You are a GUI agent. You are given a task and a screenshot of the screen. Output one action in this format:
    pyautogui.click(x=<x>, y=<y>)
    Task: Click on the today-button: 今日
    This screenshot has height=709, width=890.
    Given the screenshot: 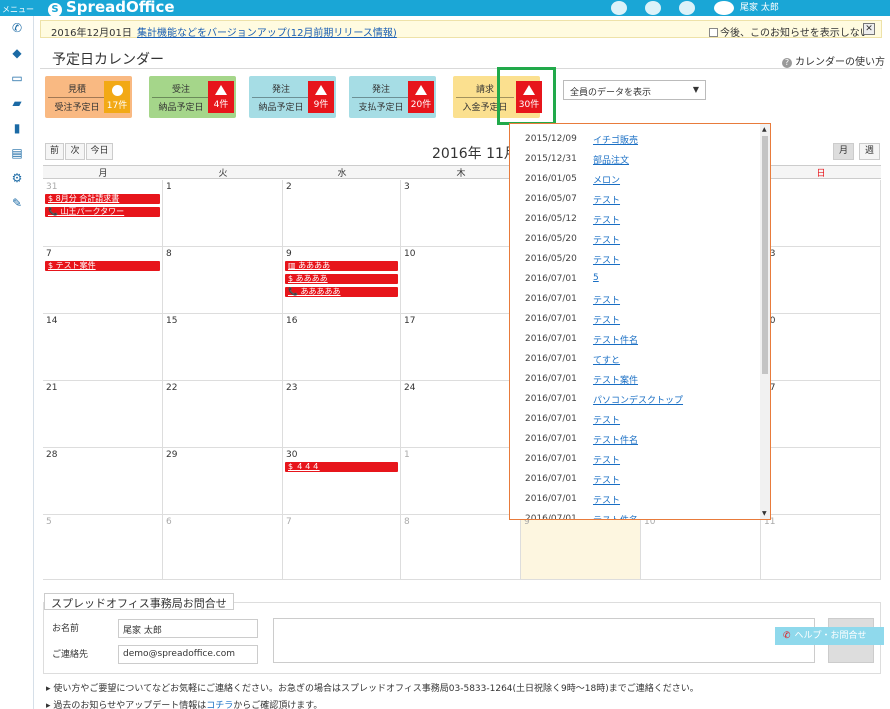 What is the action you would take?
    pyautogui.click(x=99, y=151)
    